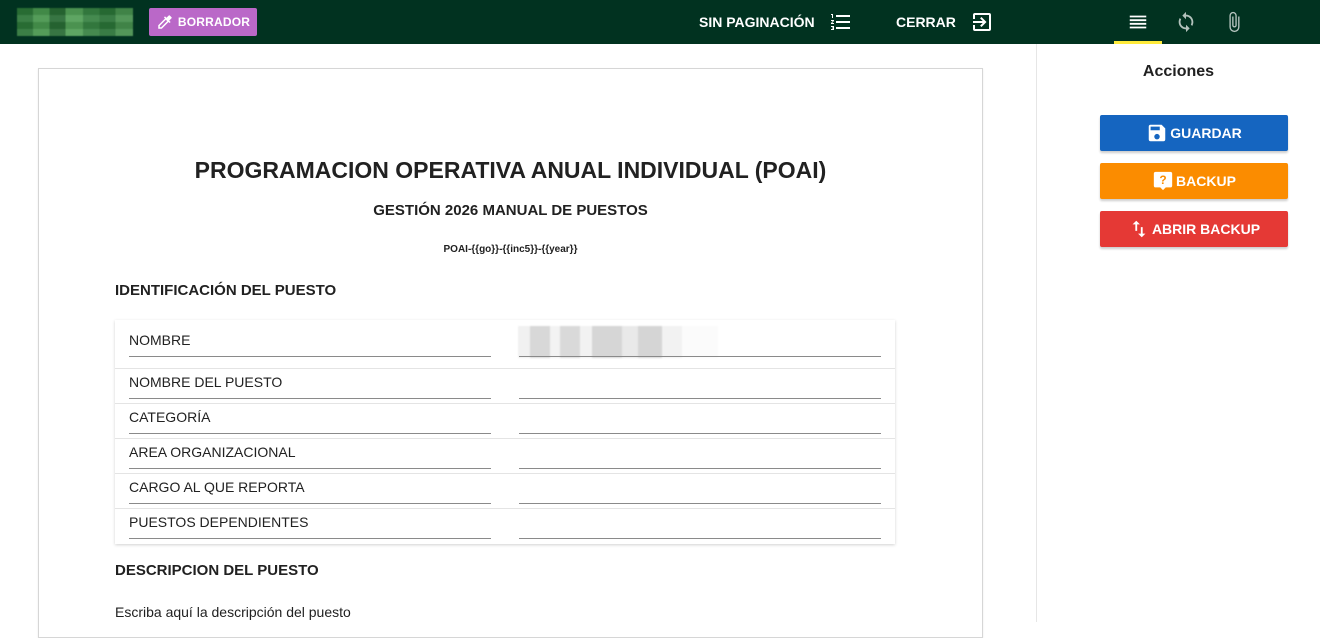 The height and width of the screenshot is (638, 1320). Describe the element at coordinates (1206, 229) in the screenshot. I see `open-backup-label: ABRIR BACKUP` at that location.